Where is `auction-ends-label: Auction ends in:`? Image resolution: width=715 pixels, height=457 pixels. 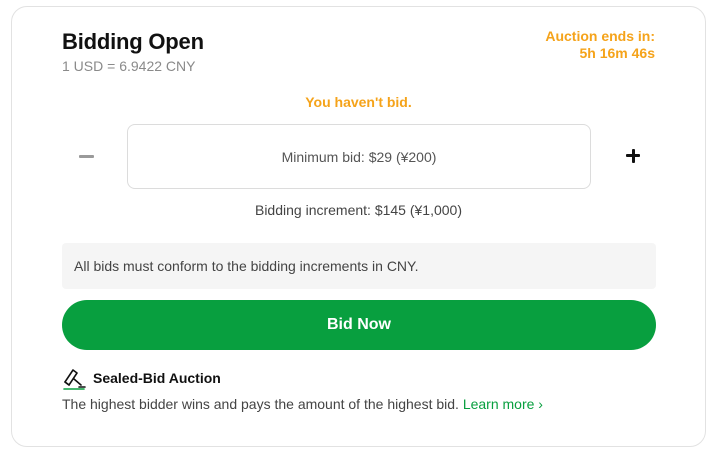
auction-ends-label: Auction ends in: is located at coordinates (600, 36).